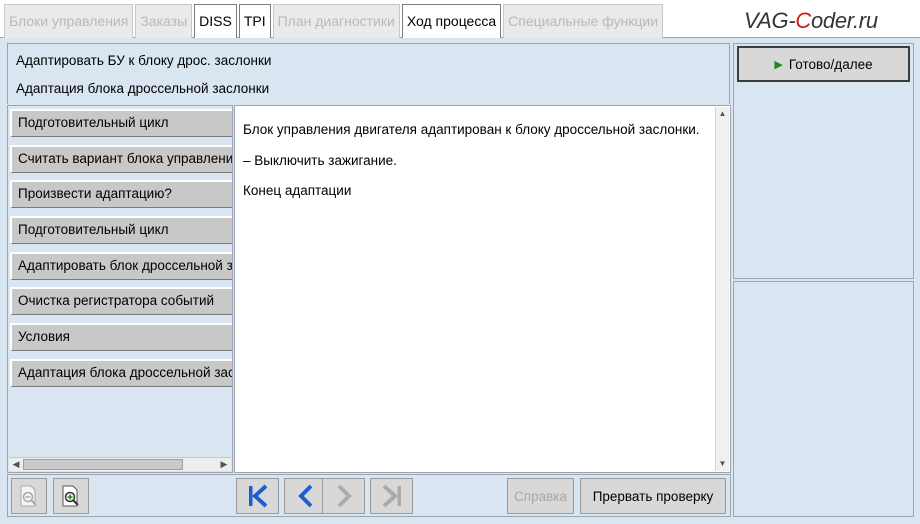 The height and width of the screenshot is (524, 920). Describe the element at coordinates (722, 464) in the screenshot. I see `scroll-down-icon: ▼` at that location.